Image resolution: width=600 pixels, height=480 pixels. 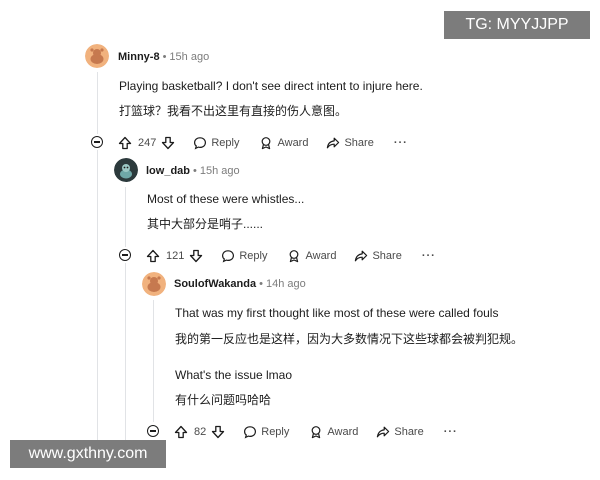 I want to click on thread-line-2b, so click(x=125, y=351).